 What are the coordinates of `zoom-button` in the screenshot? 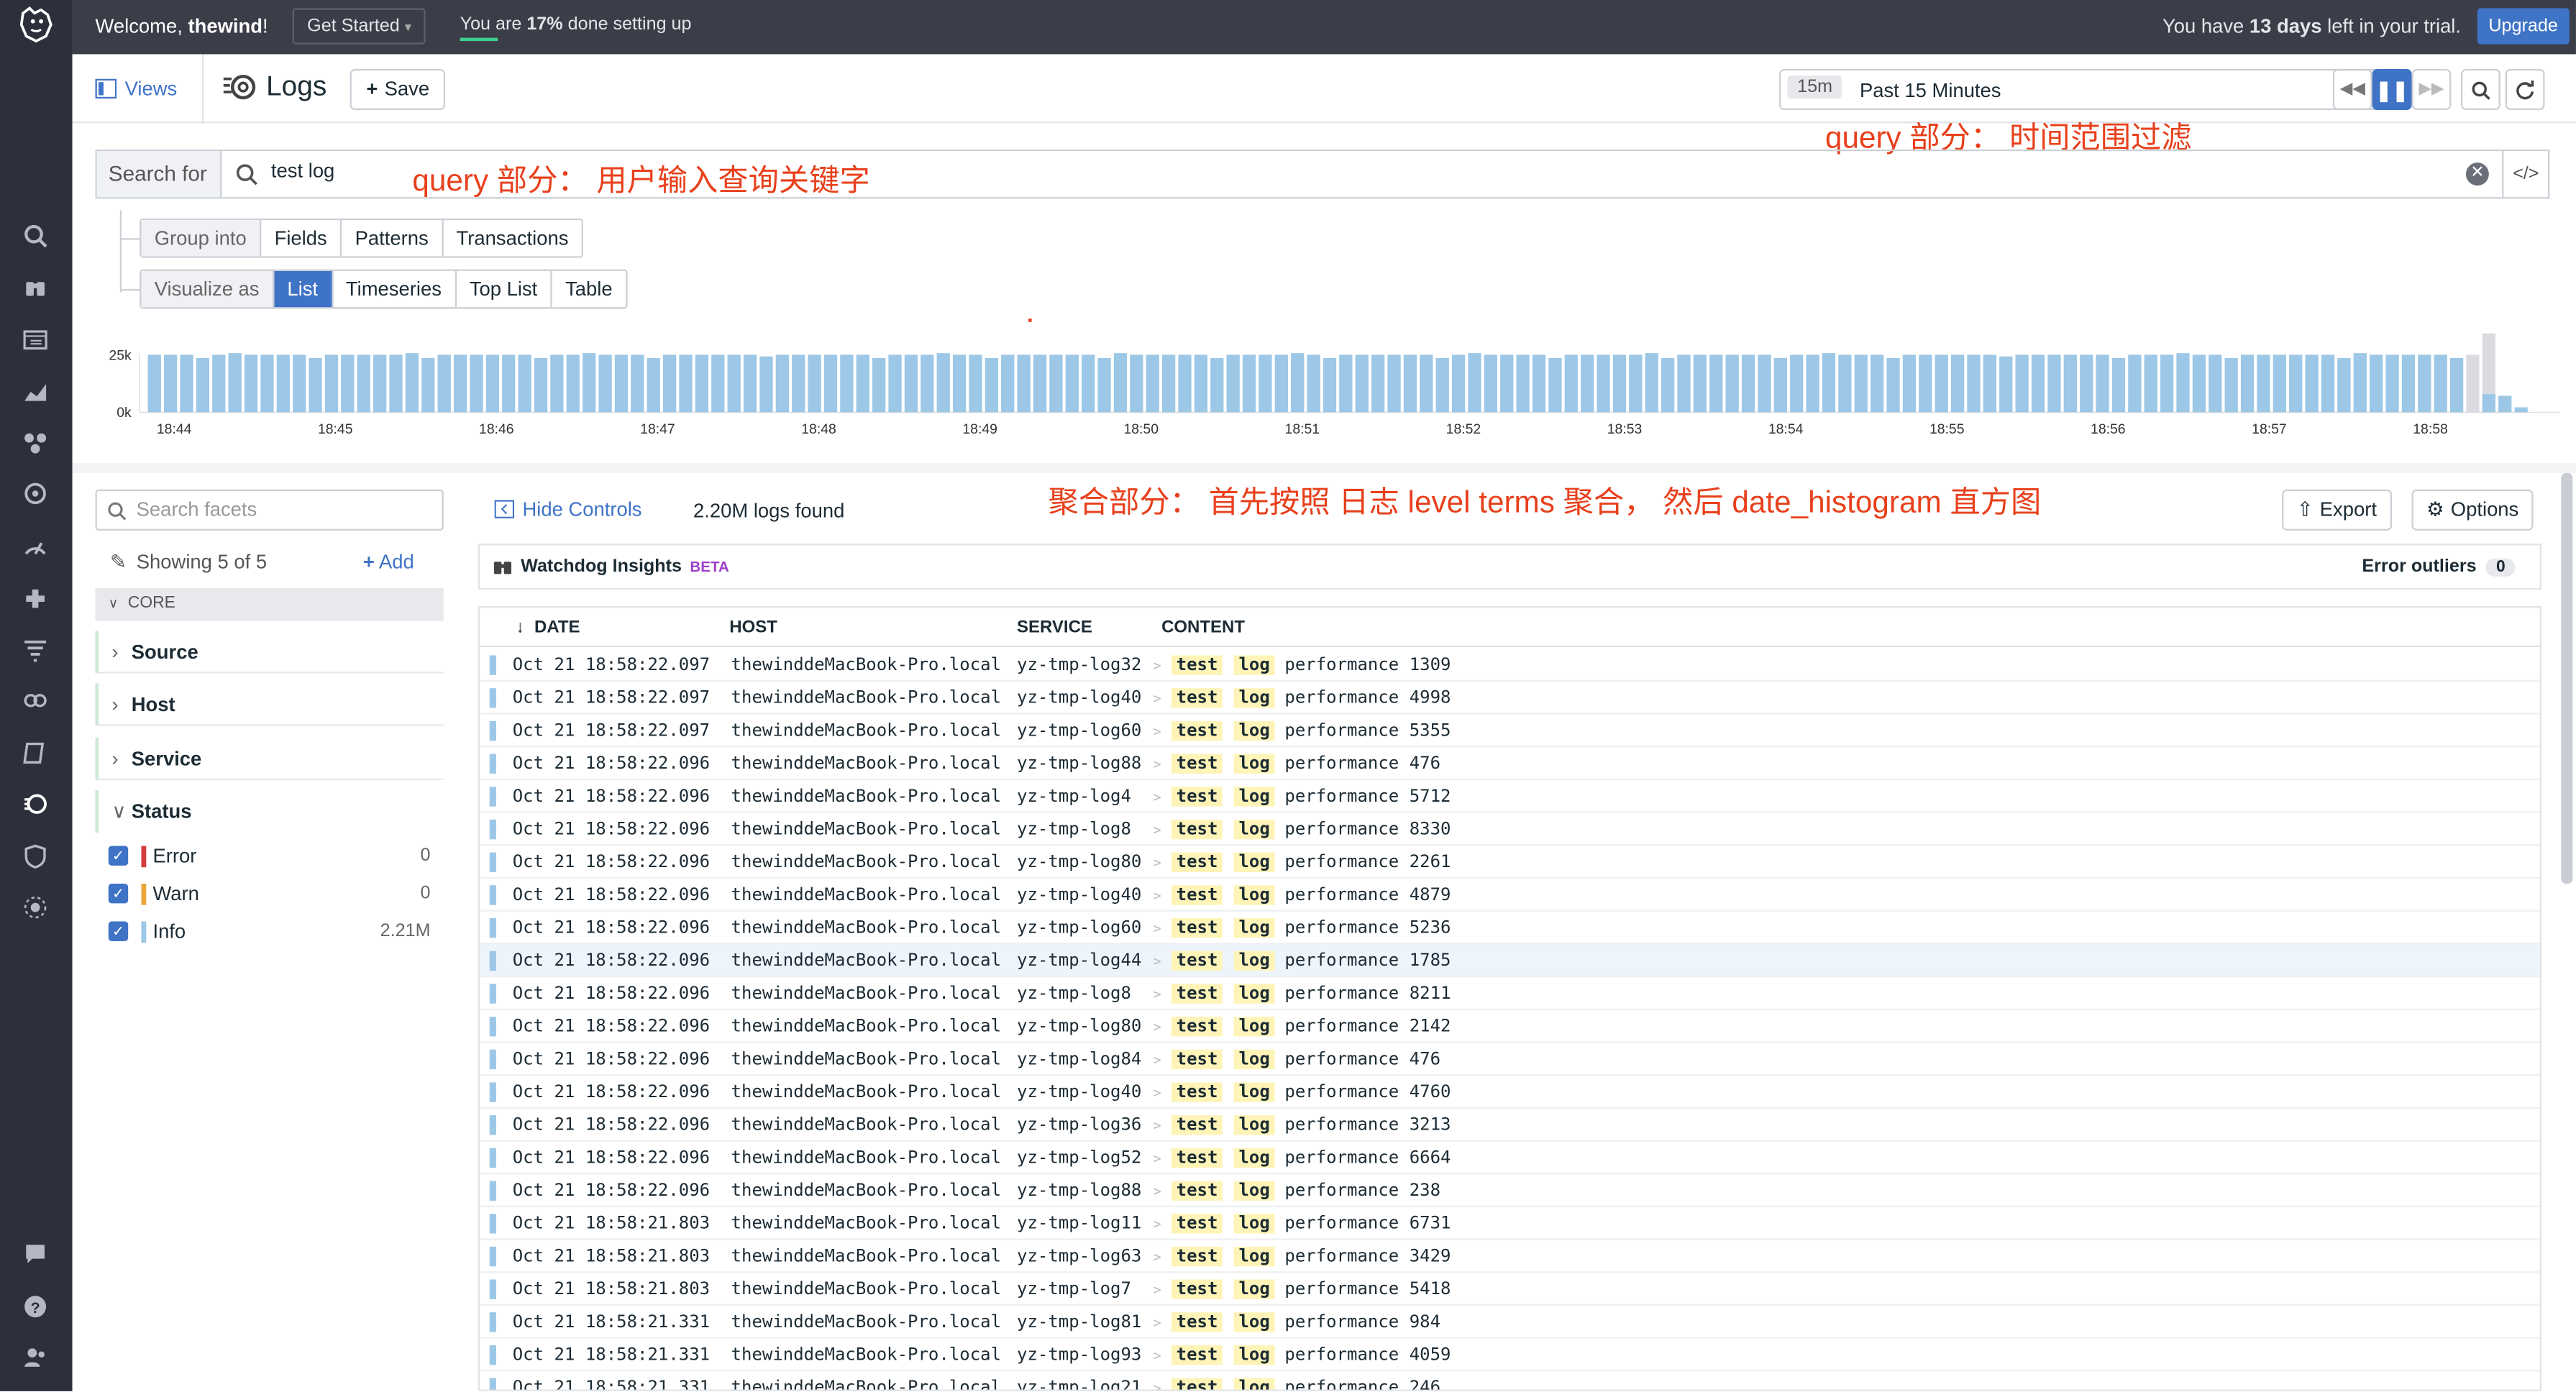 It's located at (2480, 89).